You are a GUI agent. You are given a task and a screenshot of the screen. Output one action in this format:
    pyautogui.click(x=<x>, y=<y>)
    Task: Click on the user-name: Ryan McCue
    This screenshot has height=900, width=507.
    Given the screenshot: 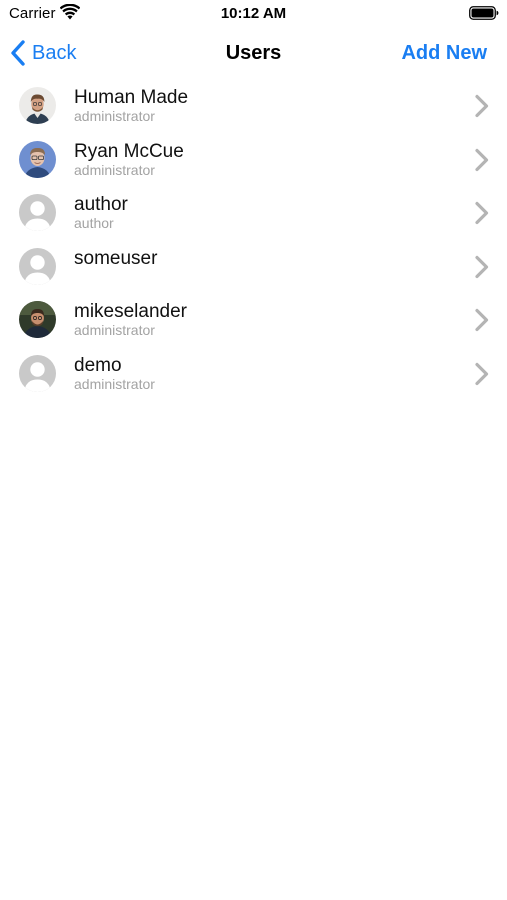 What is the action you would take?
    pyautogui.click(x=129, y=151)
    